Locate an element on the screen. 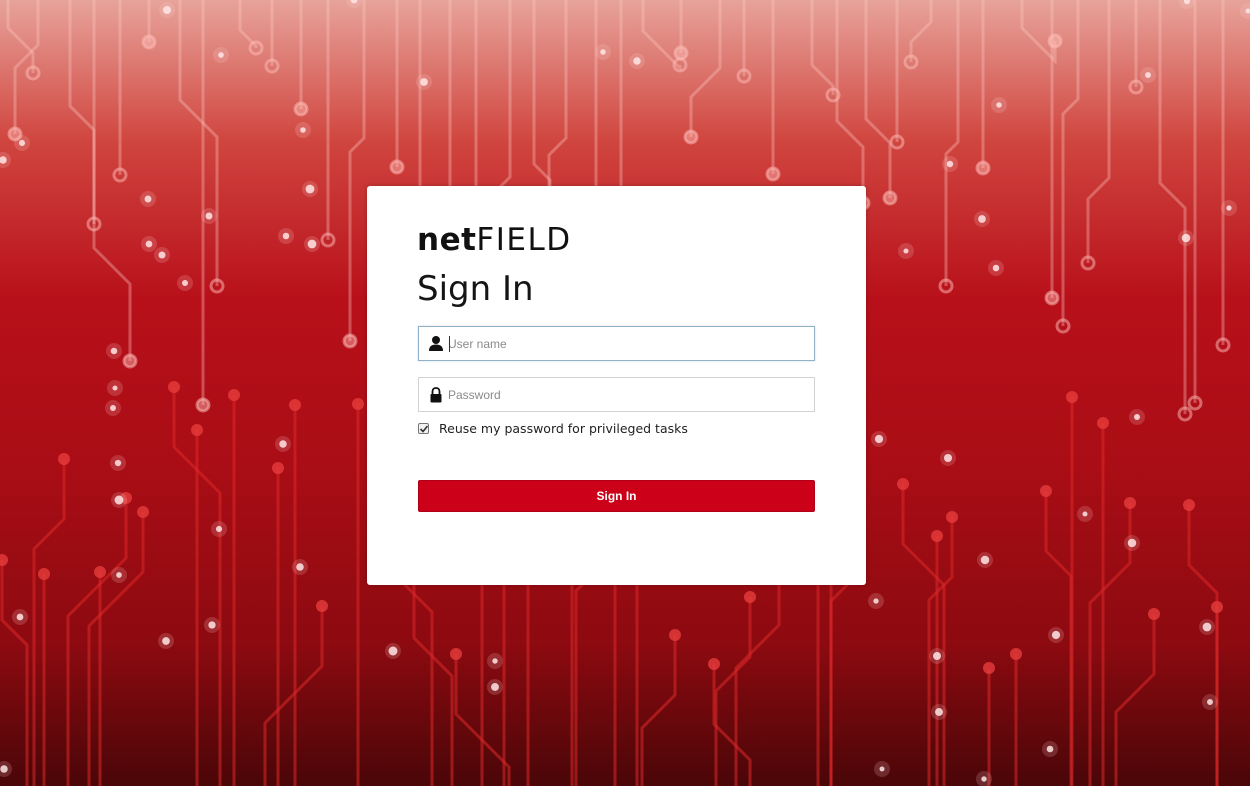  username-input is located at coordinates (628, 343).